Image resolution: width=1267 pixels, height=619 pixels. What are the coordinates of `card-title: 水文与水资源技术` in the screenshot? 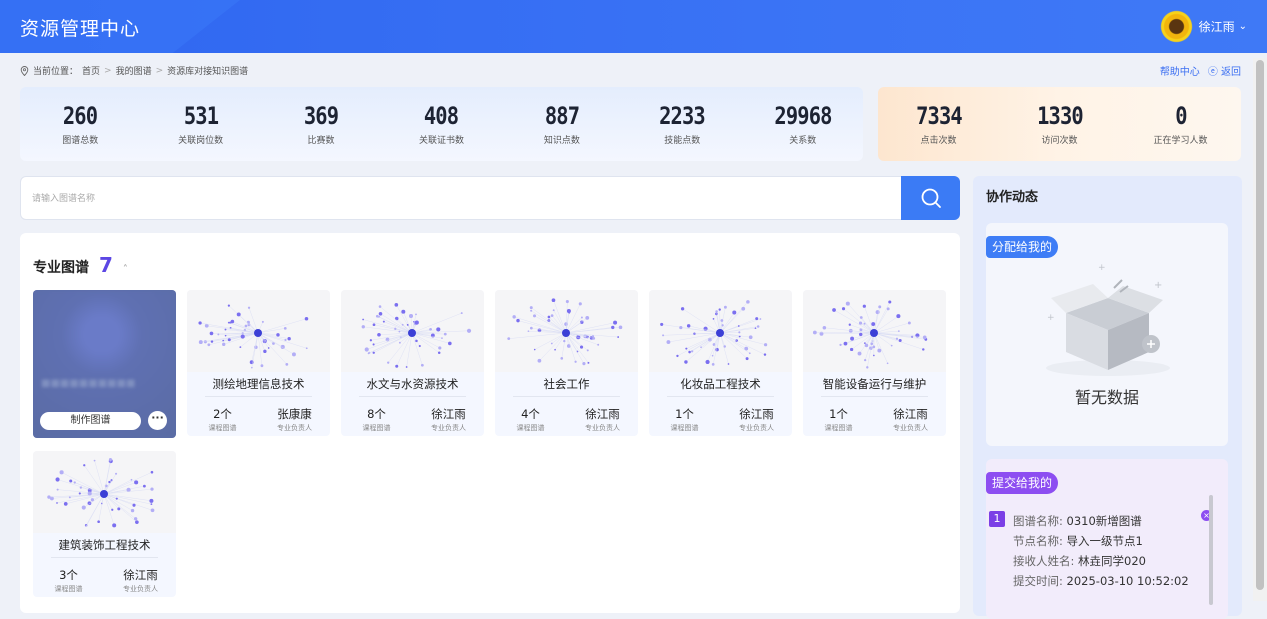 It's located at (412, 384).